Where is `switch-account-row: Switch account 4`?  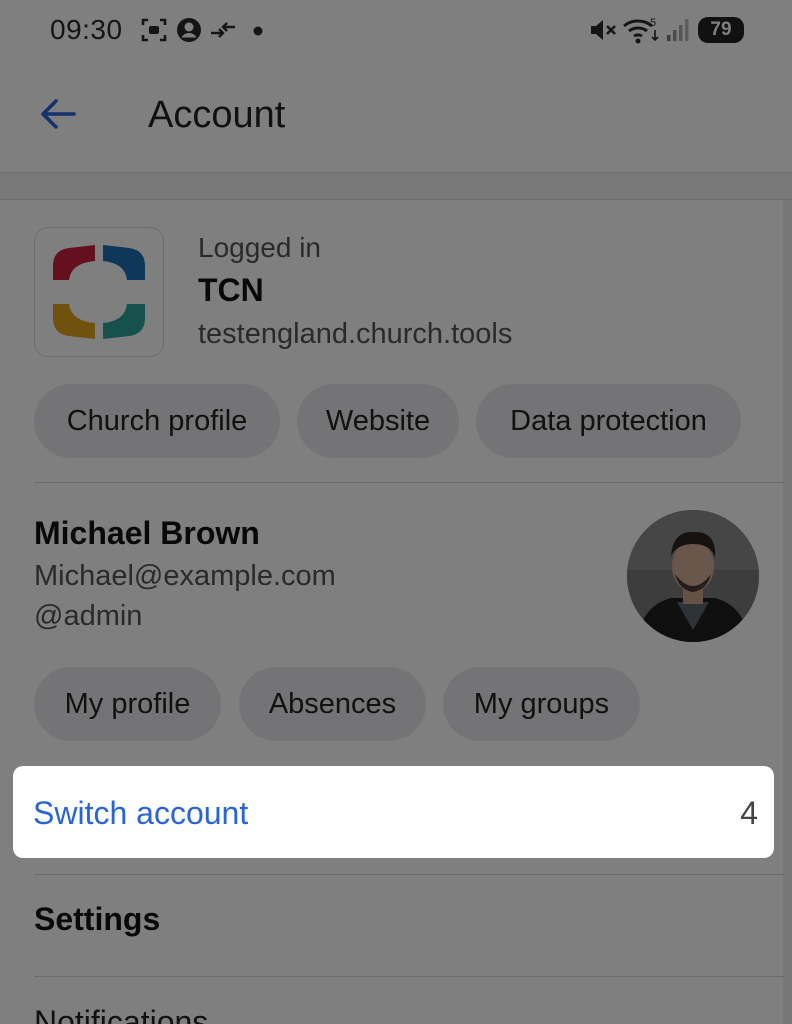
switch-account-row: Switch account 4 is located at coordinates (393, 812).